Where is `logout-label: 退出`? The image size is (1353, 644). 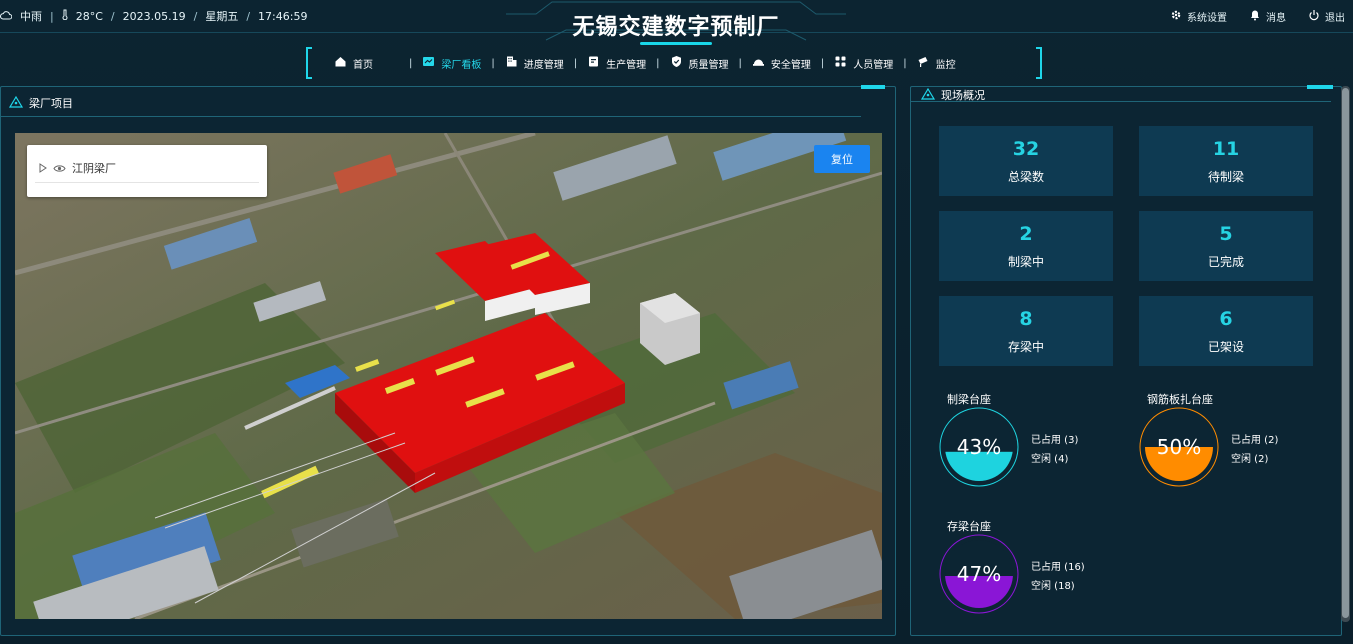
logout-label: 退出 is located at coordinates (1335, 18).